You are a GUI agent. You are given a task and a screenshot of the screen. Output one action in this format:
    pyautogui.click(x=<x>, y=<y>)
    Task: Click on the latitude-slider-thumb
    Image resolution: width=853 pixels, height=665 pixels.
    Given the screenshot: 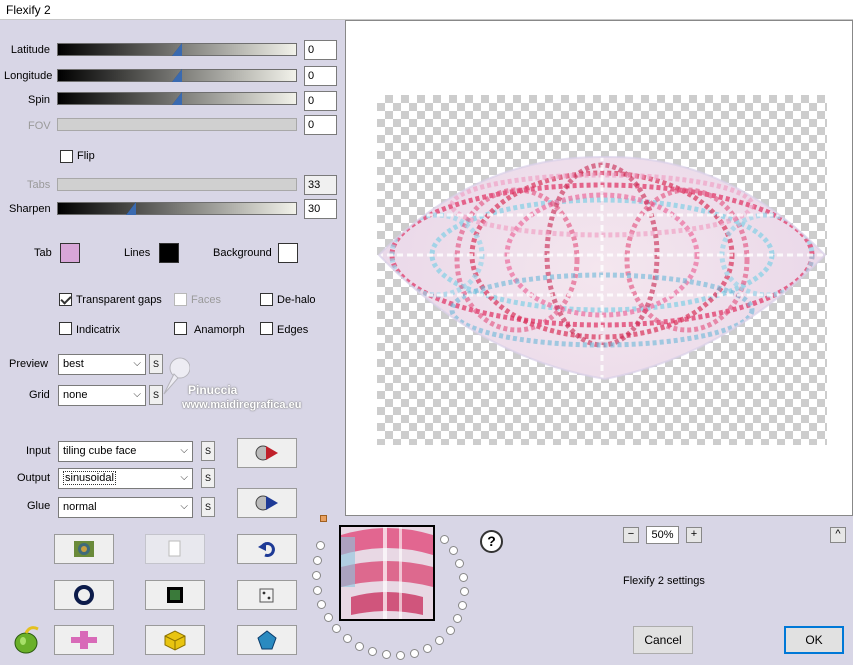 What is the action you would take?
    pyautogui.click(x=177, y=49)
    